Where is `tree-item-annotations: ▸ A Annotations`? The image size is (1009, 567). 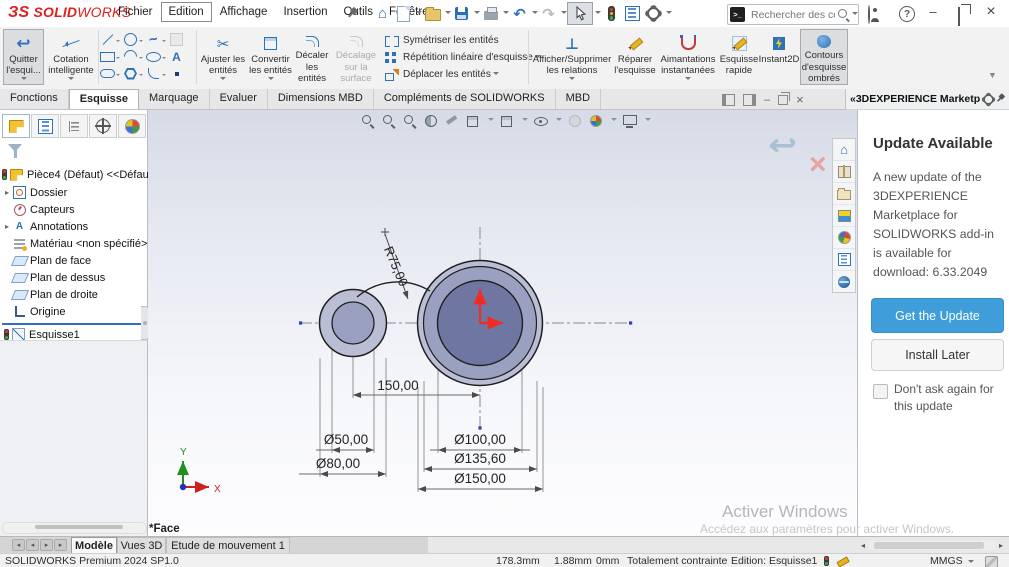 tree-item-annotations: ▸ A Annotations is located at coordinates (45, 226).